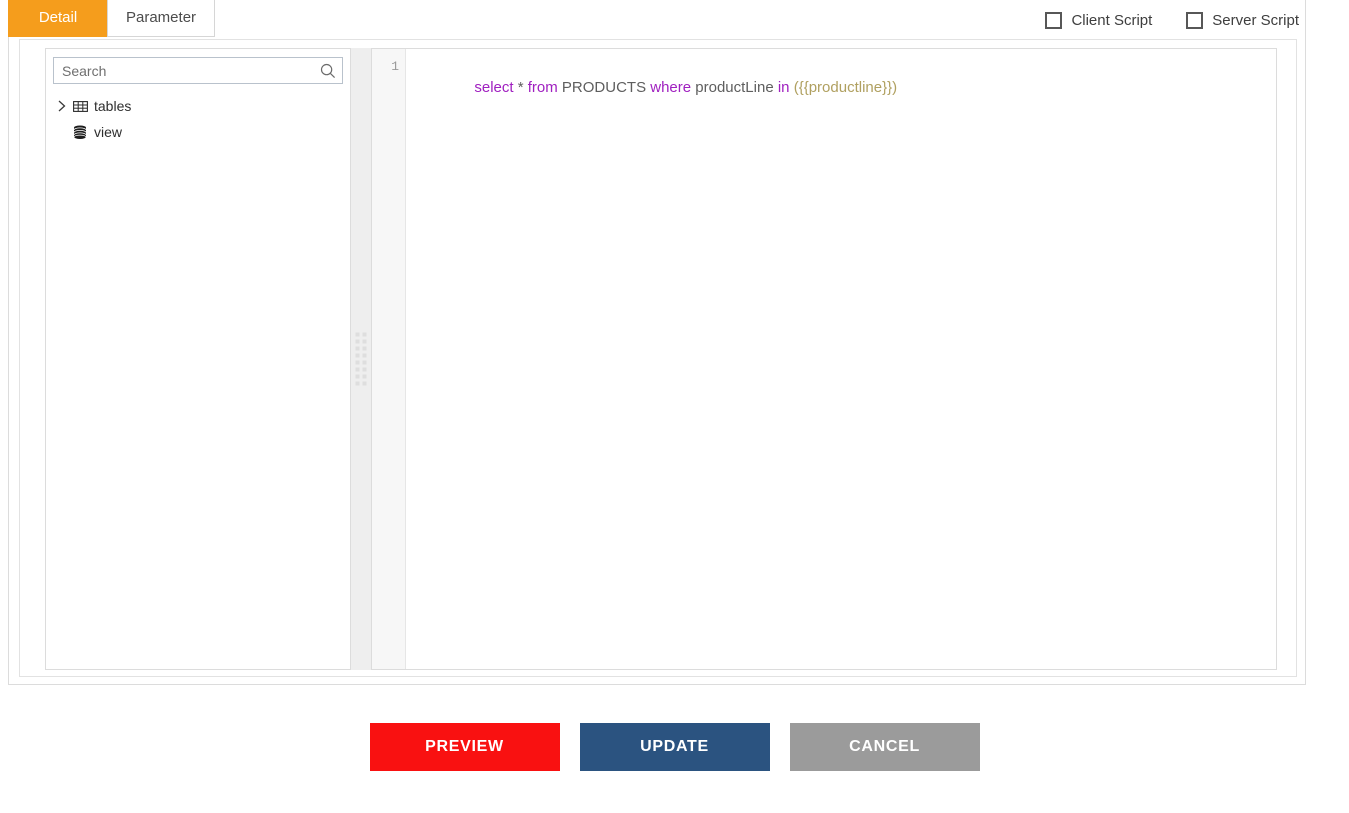 This screenshot has height=813, width=1349. I want to click on server-script-label: Server Script, so click(1255, 20).